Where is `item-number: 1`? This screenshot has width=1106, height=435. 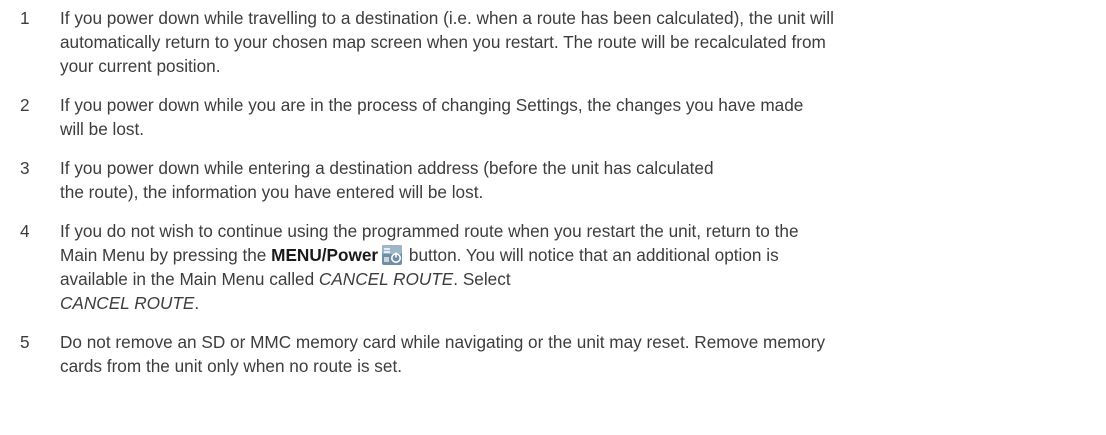 item-number: 1 is located at coordinates (25, 18).